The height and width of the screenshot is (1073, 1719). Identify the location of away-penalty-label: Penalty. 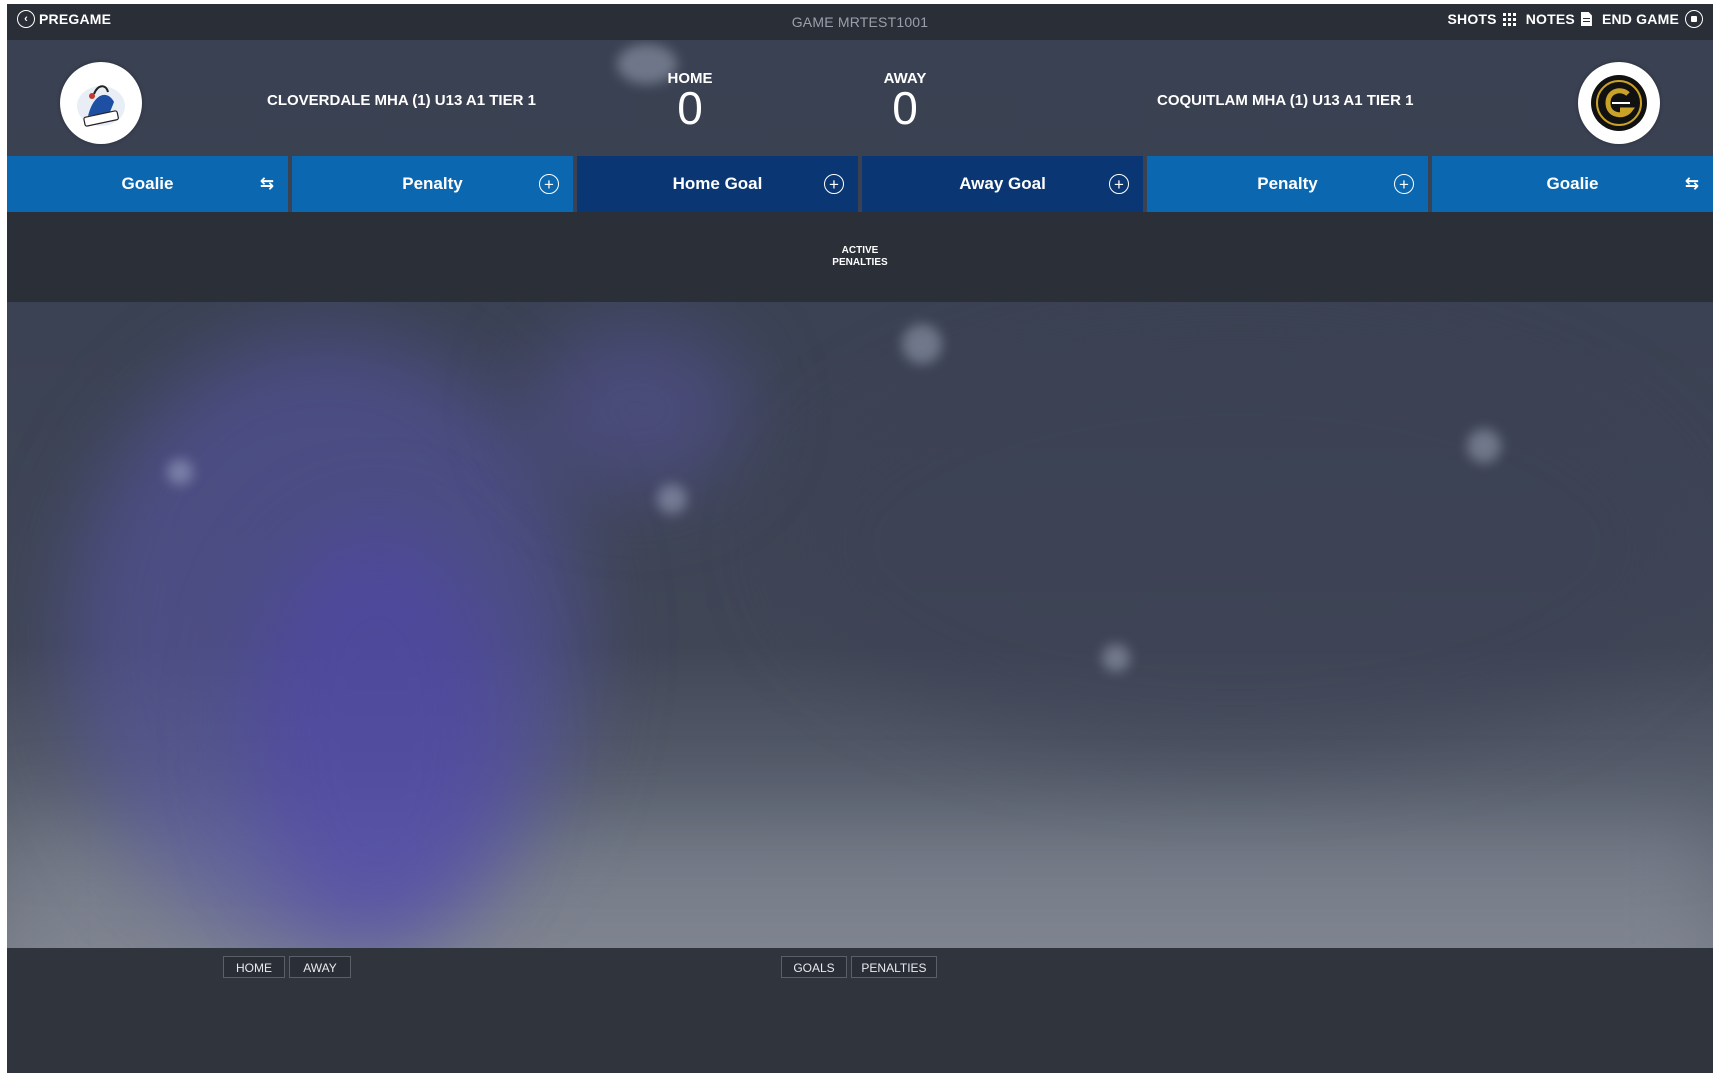
(1287, 183).